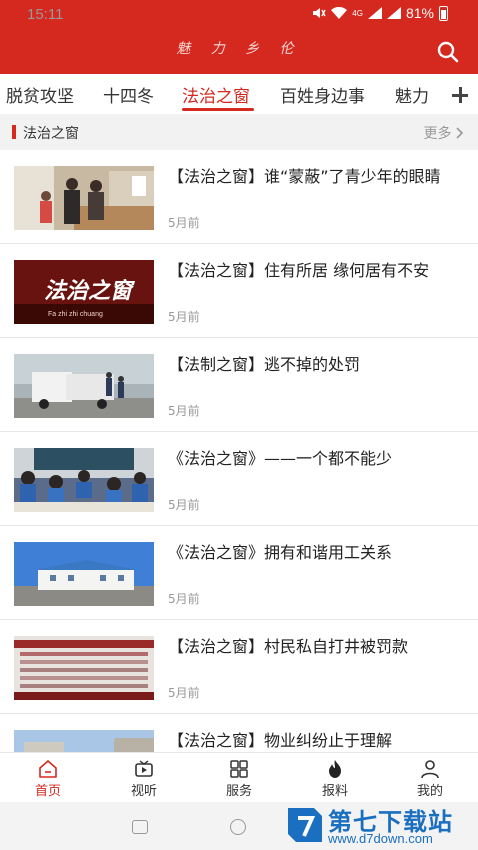 Image resolution: width=478 pixels, height=850 pixels. Describe the element at coordinates (216, 94) in the screenshot. I see `tab-law-window: 法治之窗` at that location.